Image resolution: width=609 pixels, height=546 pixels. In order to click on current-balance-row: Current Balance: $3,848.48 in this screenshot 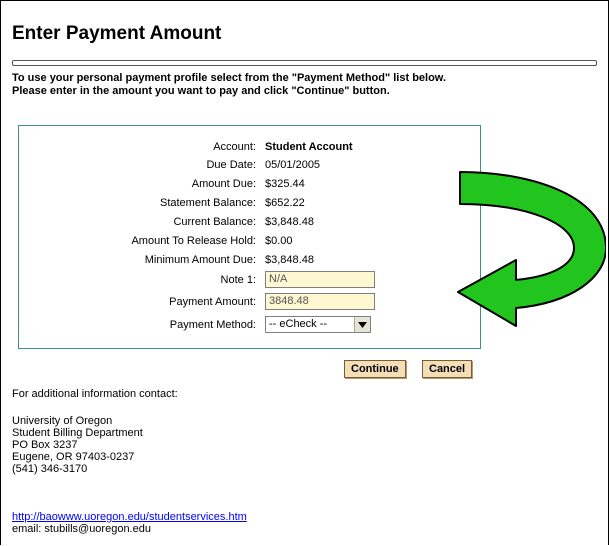, I will do `click(249, 222)`.